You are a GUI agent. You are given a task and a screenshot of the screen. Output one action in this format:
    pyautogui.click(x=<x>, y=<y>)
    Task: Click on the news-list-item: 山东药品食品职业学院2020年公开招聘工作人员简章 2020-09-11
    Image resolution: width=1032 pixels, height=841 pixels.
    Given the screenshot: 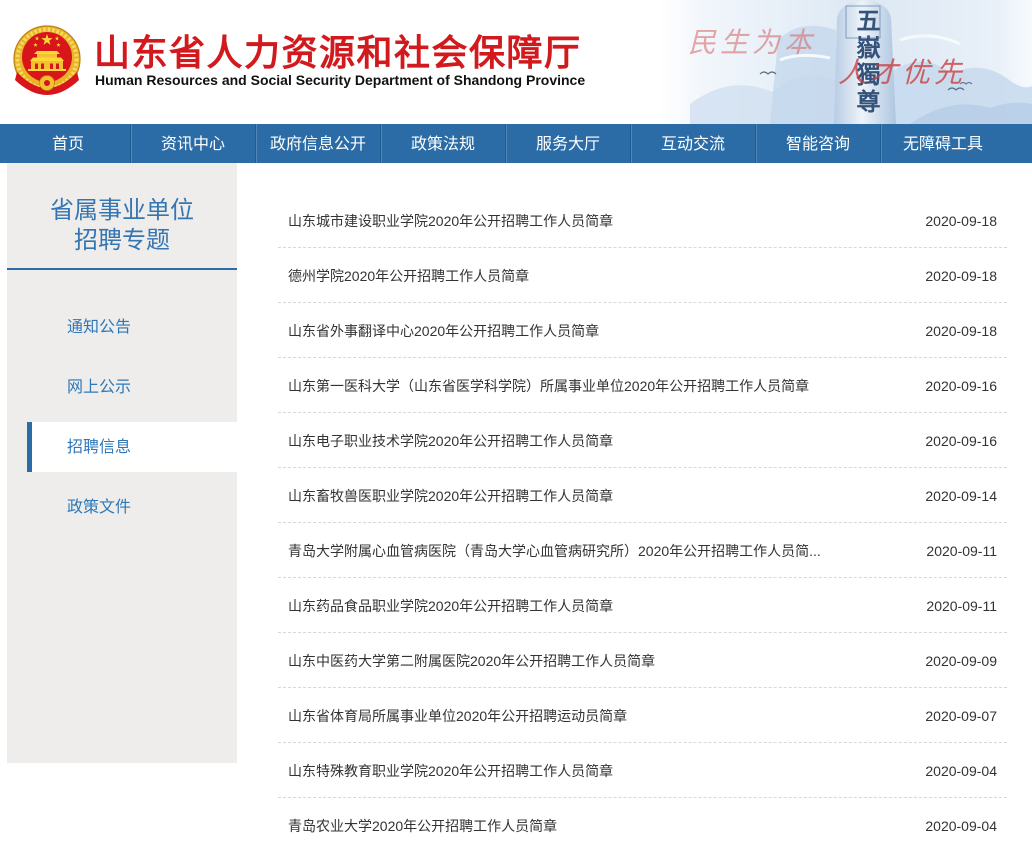 What is the action you would take?
    pyautogui.click(x=642, y=605)
    